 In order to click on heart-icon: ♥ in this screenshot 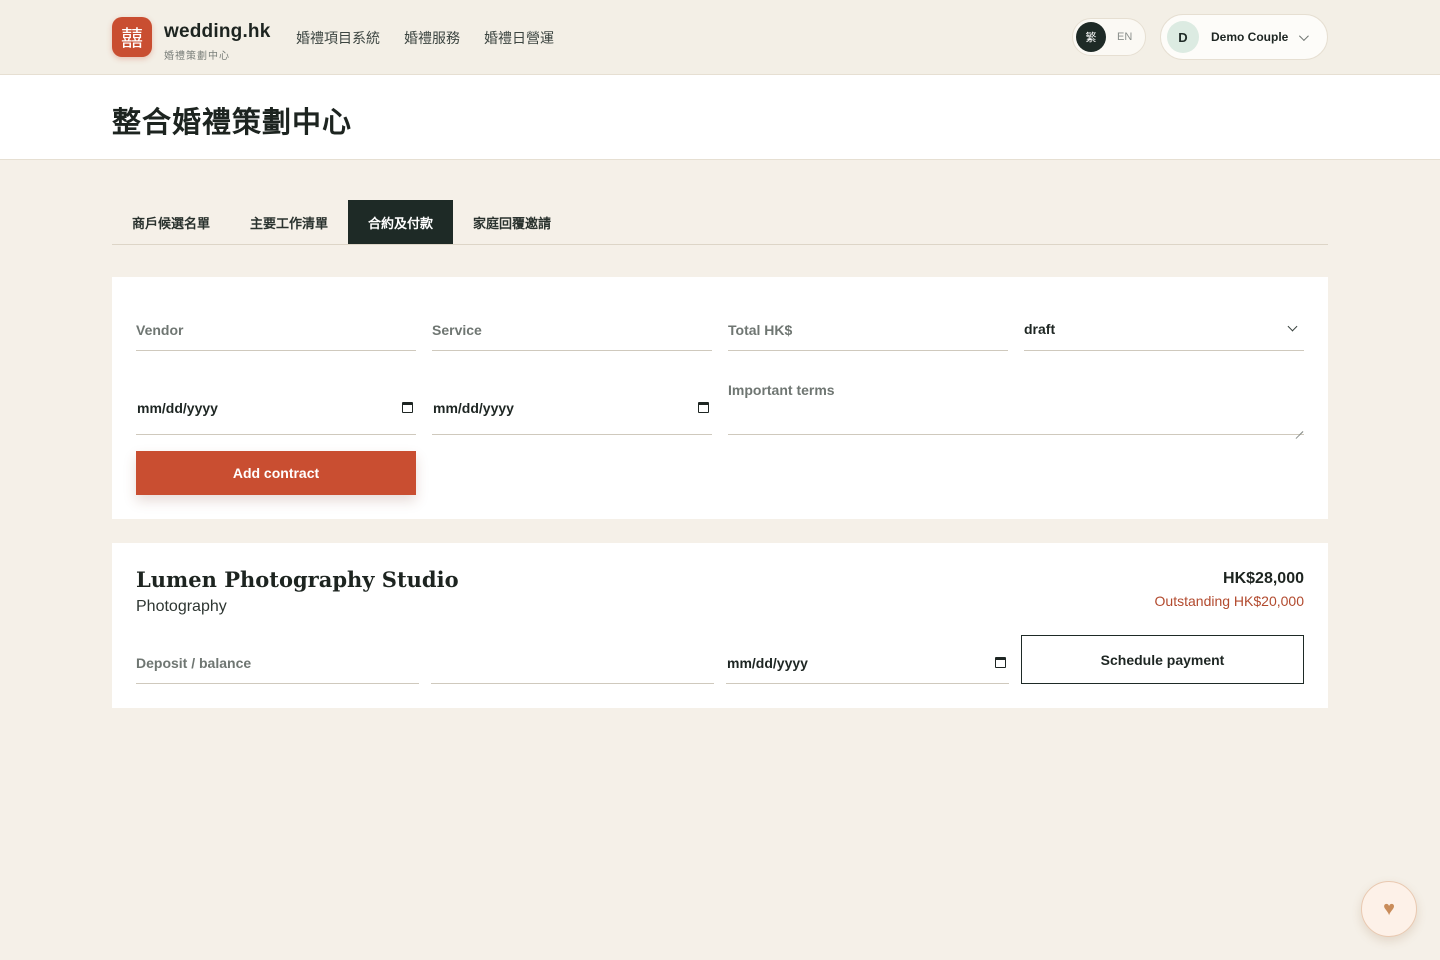, I will do `click(1389, 909)`.